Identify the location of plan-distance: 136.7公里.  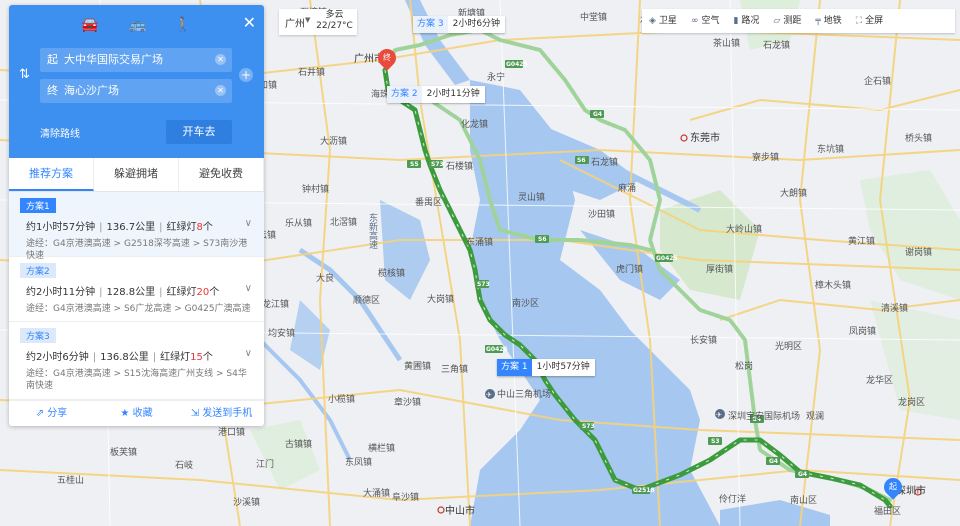
(131, 227).